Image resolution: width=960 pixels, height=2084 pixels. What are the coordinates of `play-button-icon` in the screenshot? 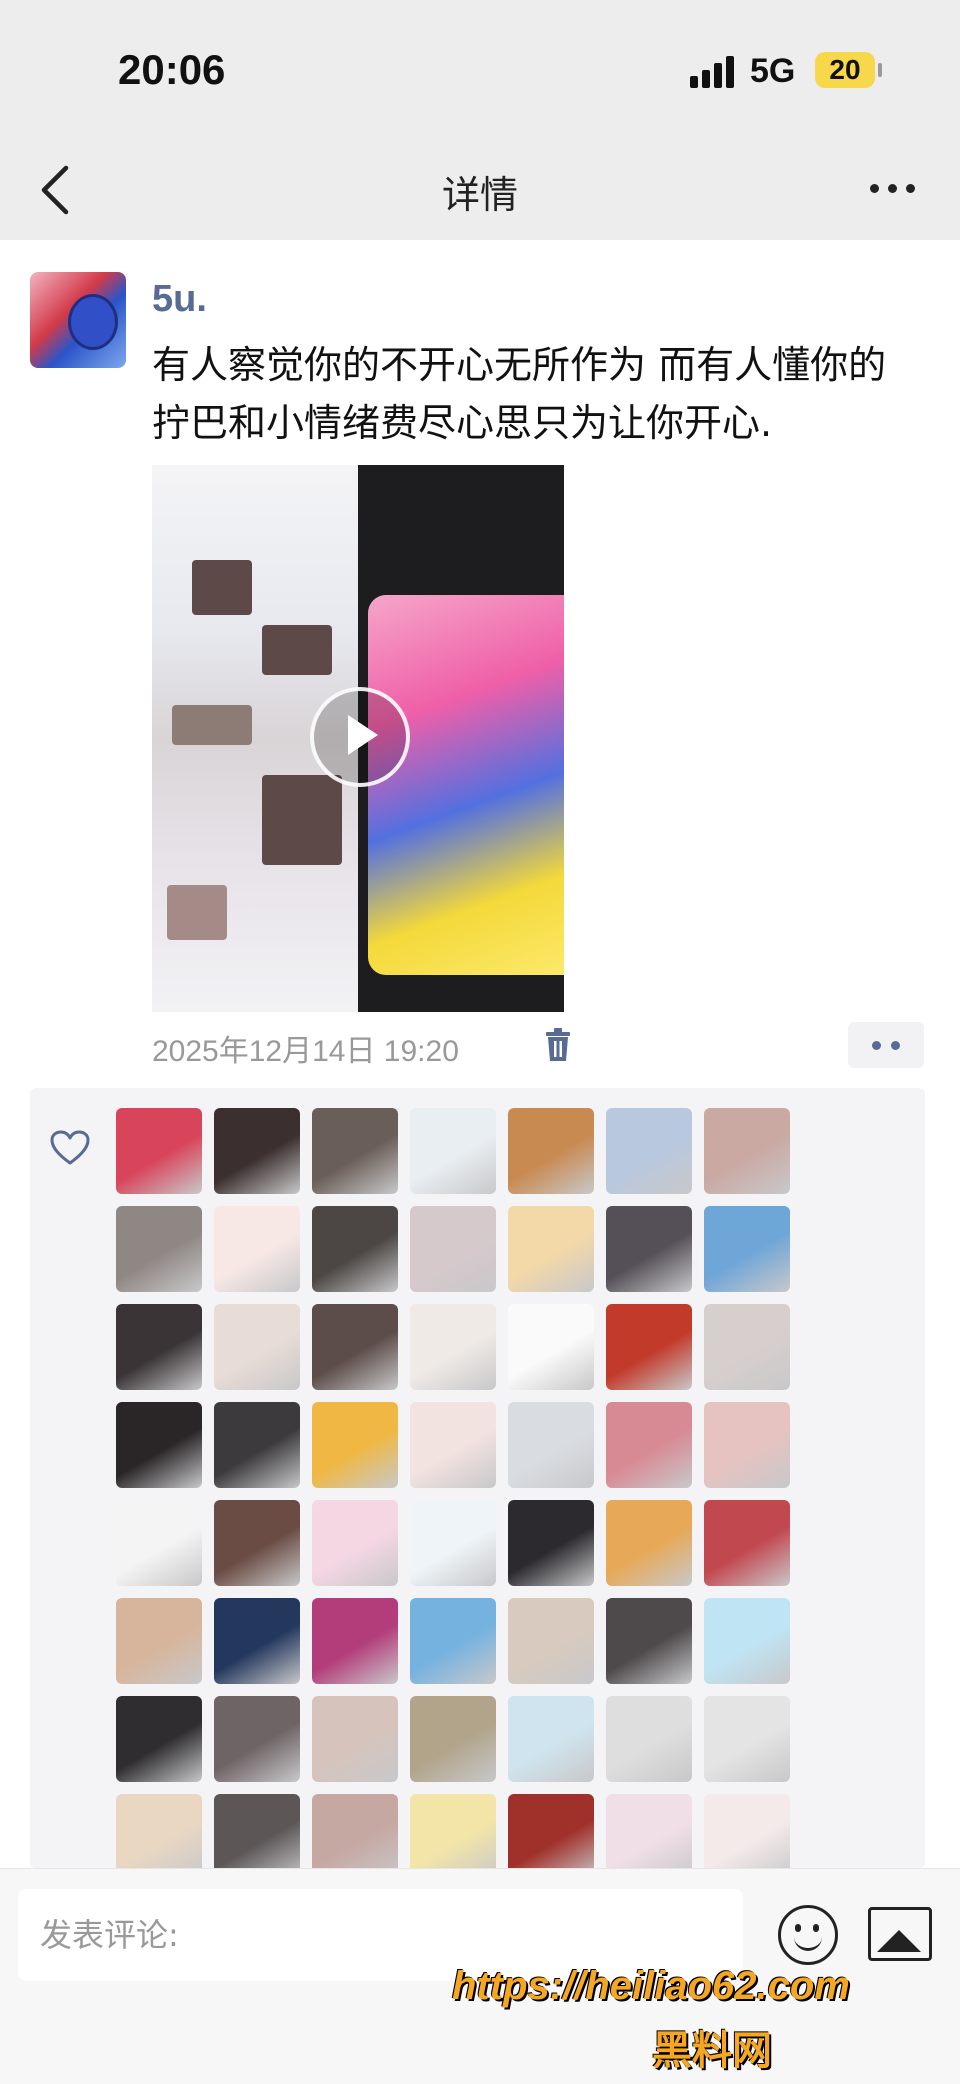 It's located at (360, 737).